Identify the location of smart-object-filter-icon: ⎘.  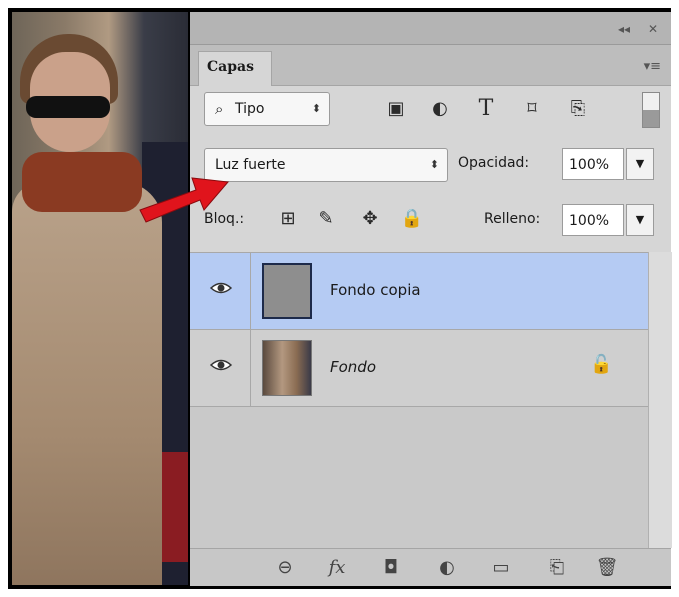
(578, 108).